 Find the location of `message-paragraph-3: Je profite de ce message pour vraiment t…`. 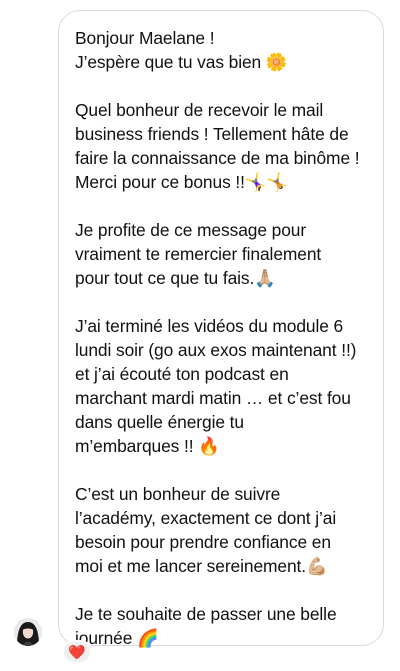

message-paragraph-3: Je profite de ce message pour vraiment t… is located at coordinates (198, 254).